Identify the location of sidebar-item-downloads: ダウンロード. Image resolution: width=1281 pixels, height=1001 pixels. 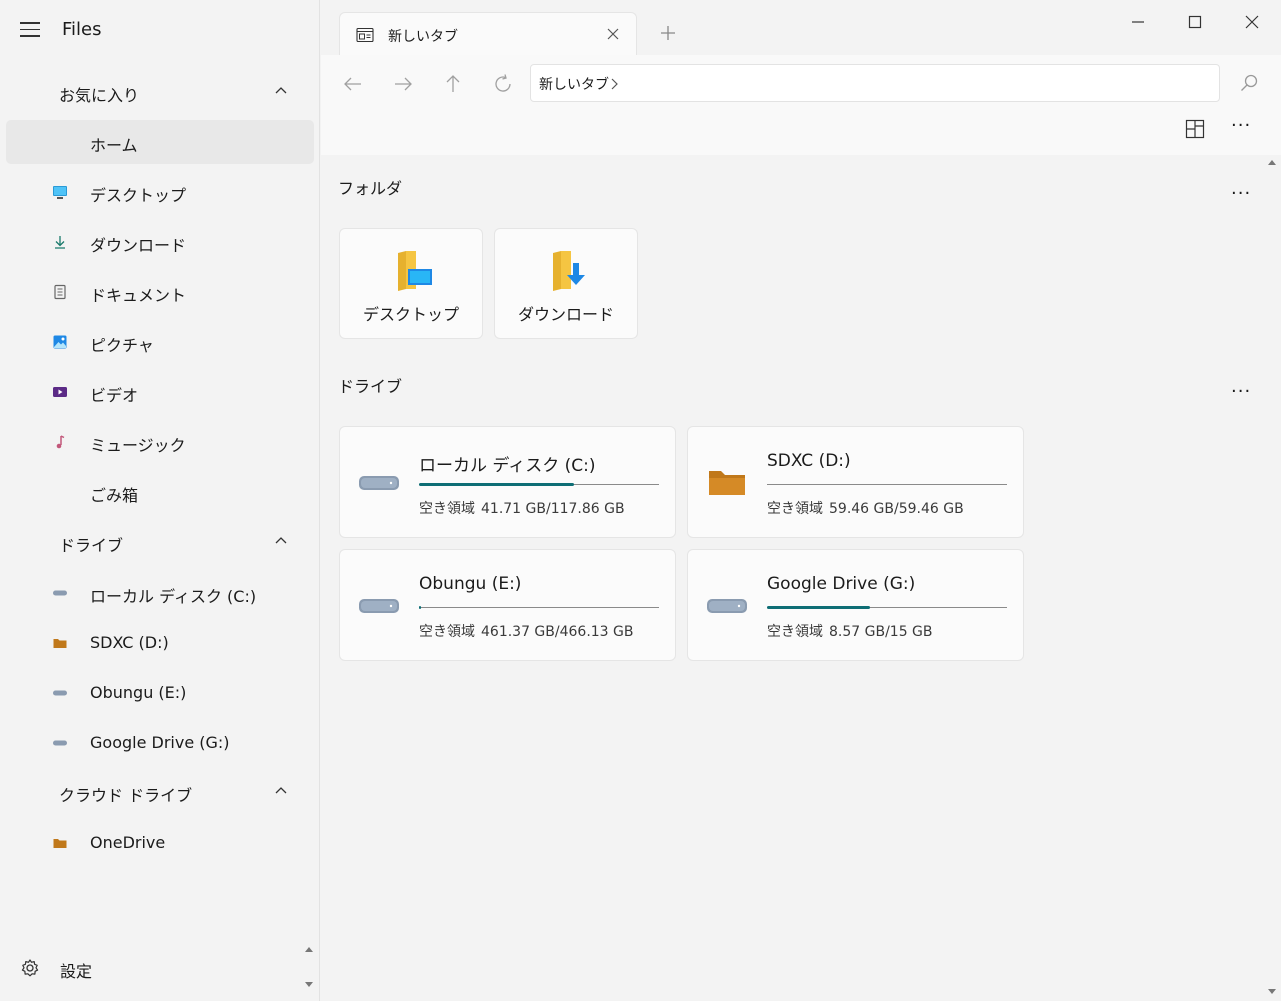
(160, 242).